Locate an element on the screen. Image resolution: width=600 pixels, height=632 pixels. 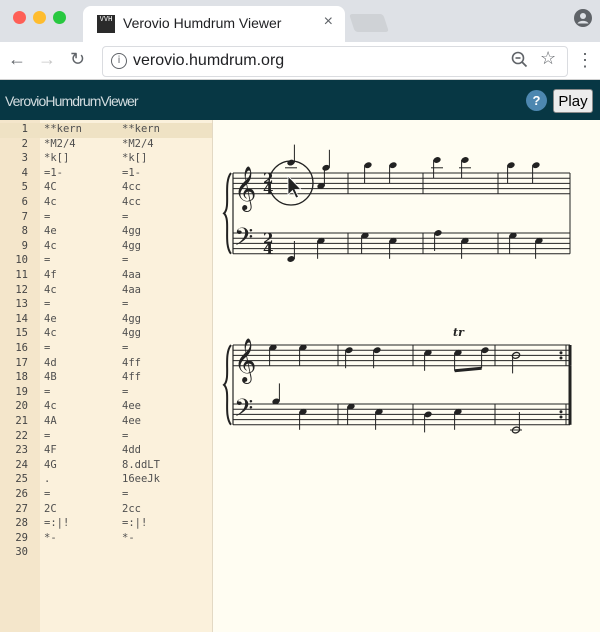
editor-line: 16 = = is located at coordinates (106, 349).